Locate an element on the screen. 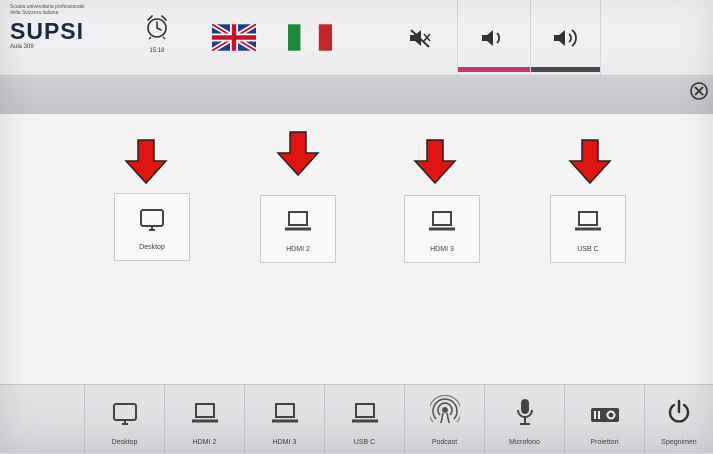  bottom-button-hdmi2: HDMI 2 is located at coordinates (204, 419).